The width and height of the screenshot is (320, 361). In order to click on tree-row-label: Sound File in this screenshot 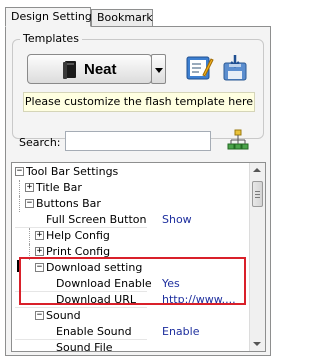, I will do `click(84, 346)`.